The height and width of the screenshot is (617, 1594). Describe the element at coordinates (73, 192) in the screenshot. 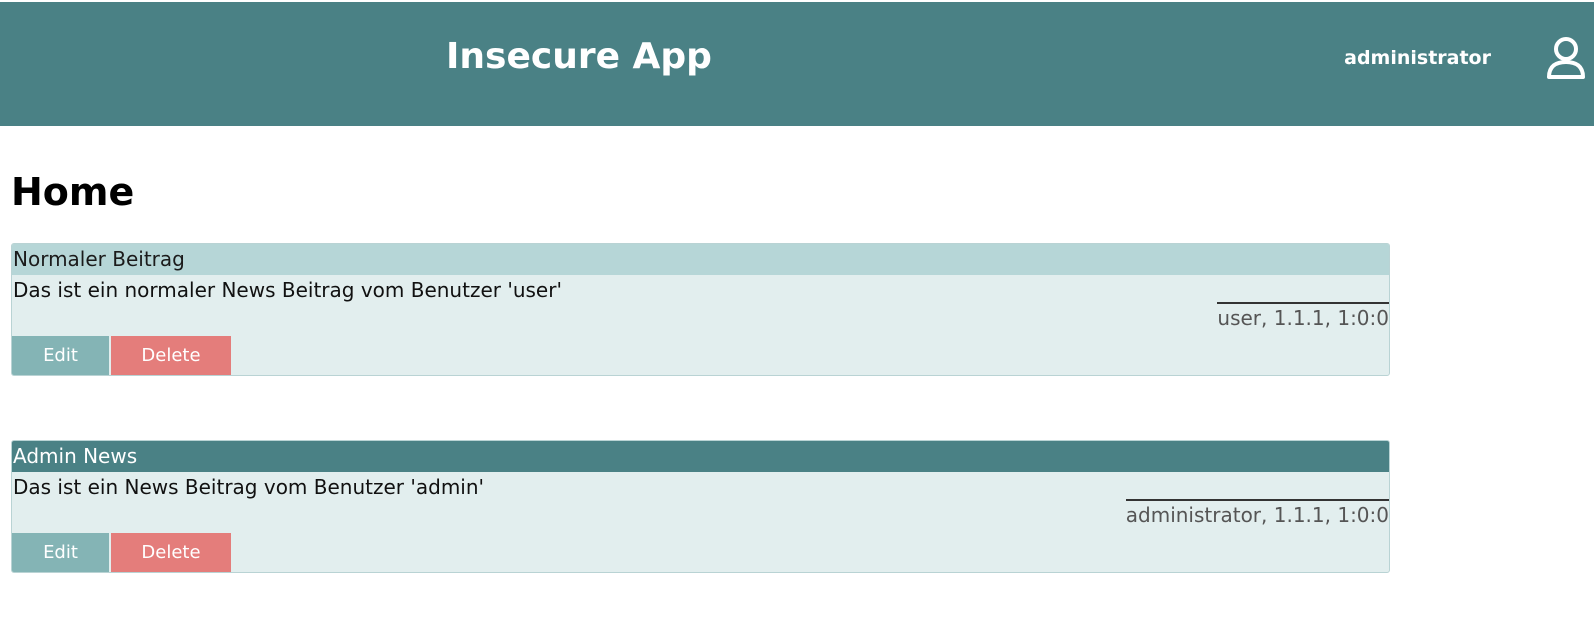

I see `page-title: Home` at that location.